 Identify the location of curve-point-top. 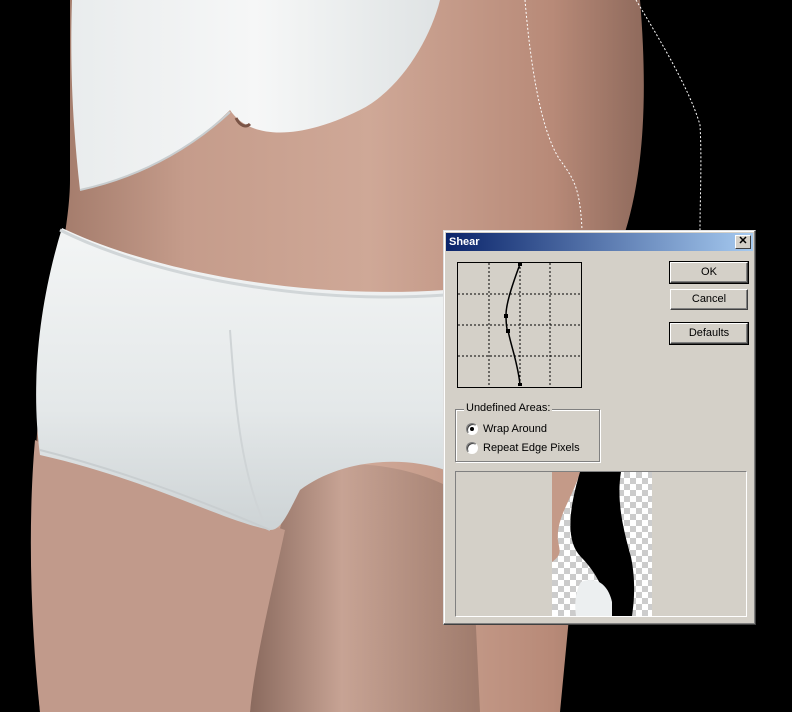
(520, 264).